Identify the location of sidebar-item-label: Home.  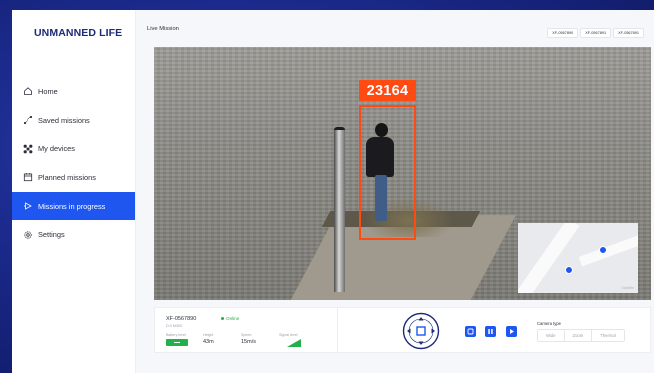
(48, 91).